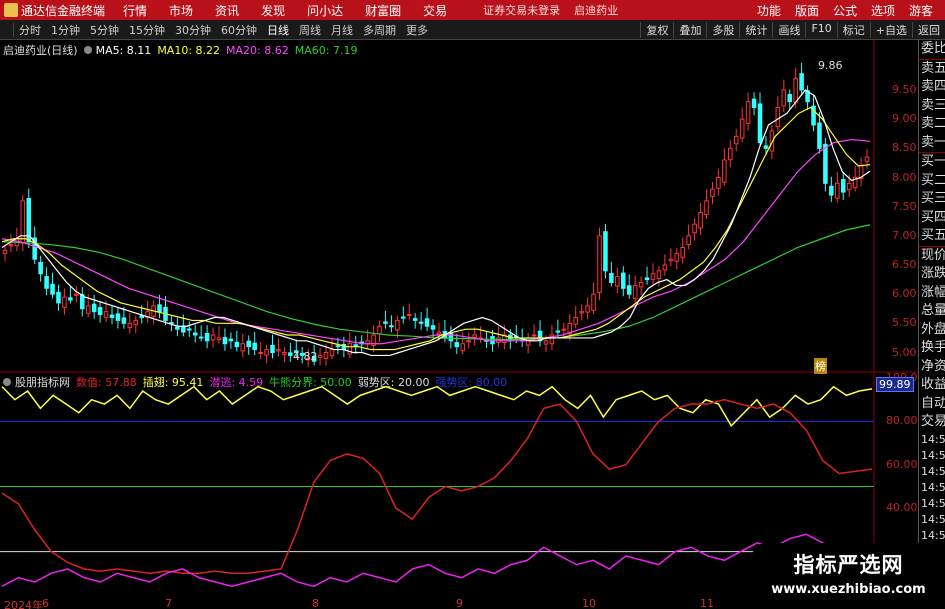 The width and height of the screenshot is (945, 609). Describe the element at coordinates (890, 29) in the screenshot. I see `tool-add-watch-button: +自选` at that location.